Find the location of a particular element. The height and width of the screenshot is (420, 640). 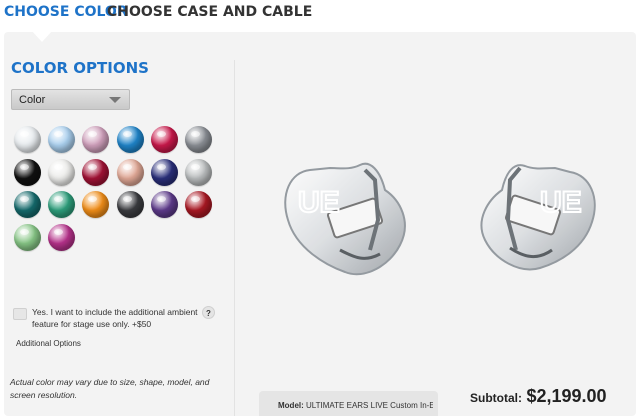

subtotal-value: $2,199.00 is located at coordinates (566, 396).